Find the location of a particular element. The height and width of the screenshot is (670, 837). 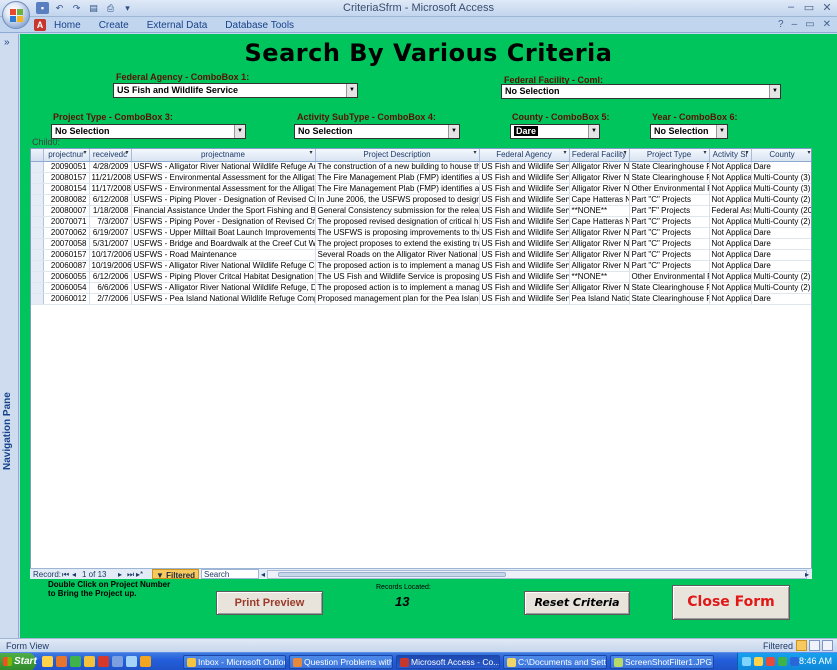

table-cell: 2/7/2006 is located at coordinates (110, 299).